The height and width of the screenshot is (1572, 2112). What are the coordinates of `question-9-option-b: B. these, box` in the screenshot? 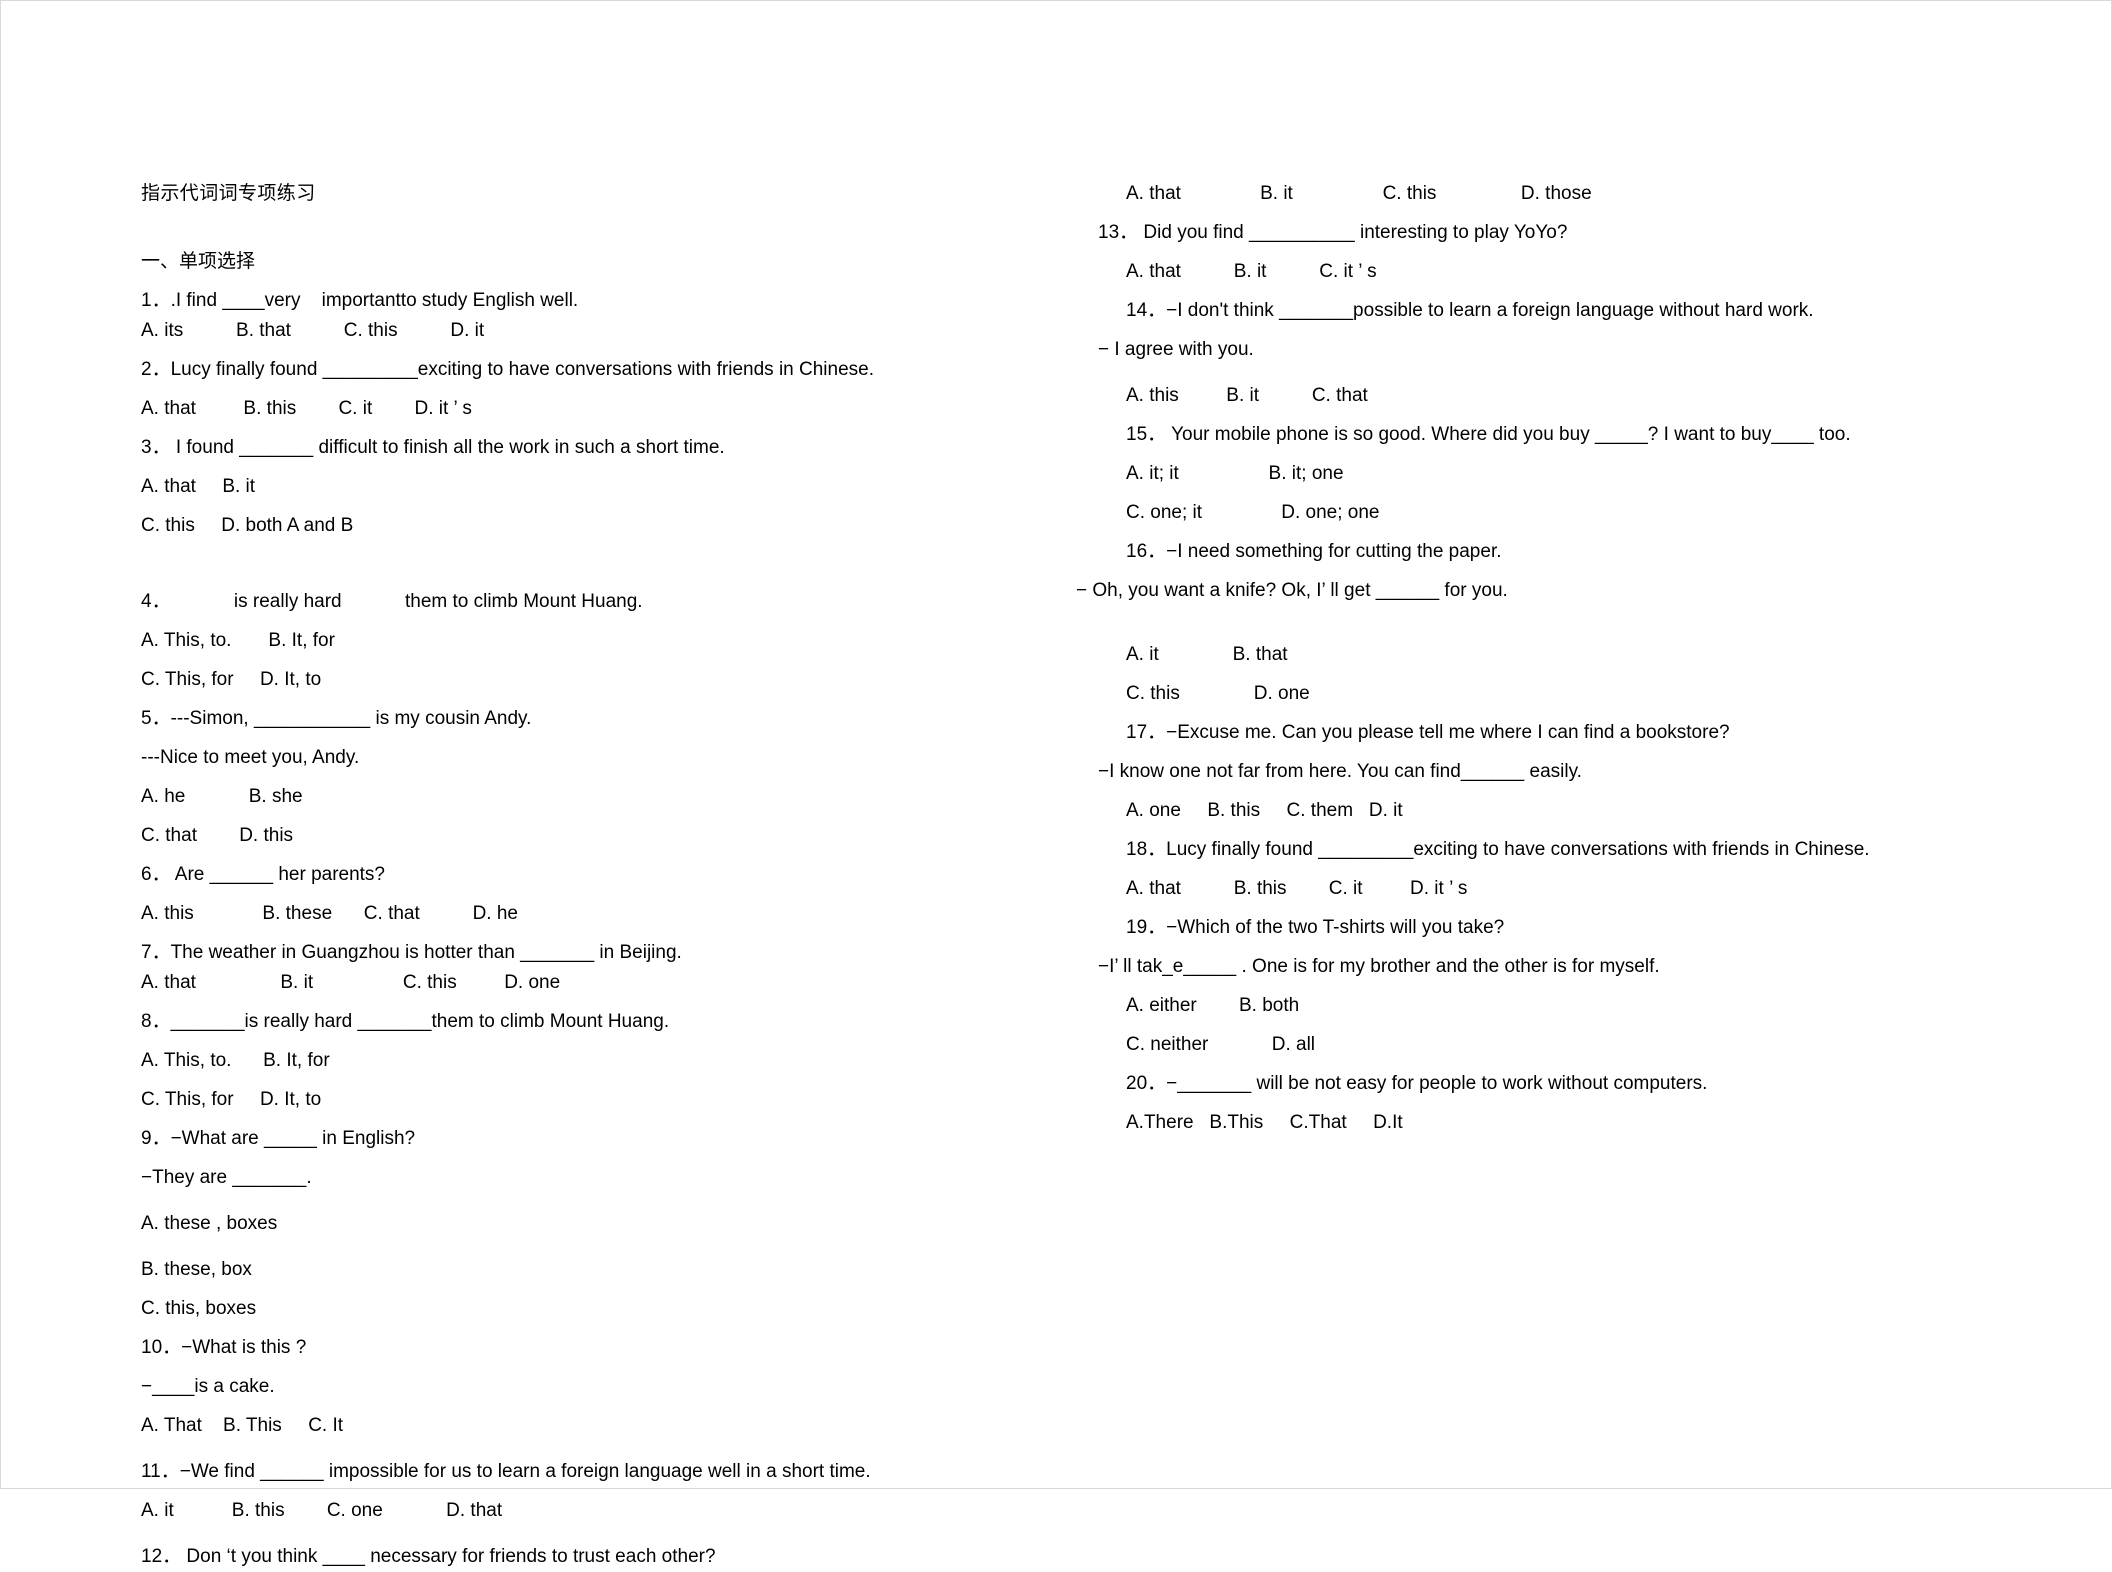 It's located at (196, 1269).